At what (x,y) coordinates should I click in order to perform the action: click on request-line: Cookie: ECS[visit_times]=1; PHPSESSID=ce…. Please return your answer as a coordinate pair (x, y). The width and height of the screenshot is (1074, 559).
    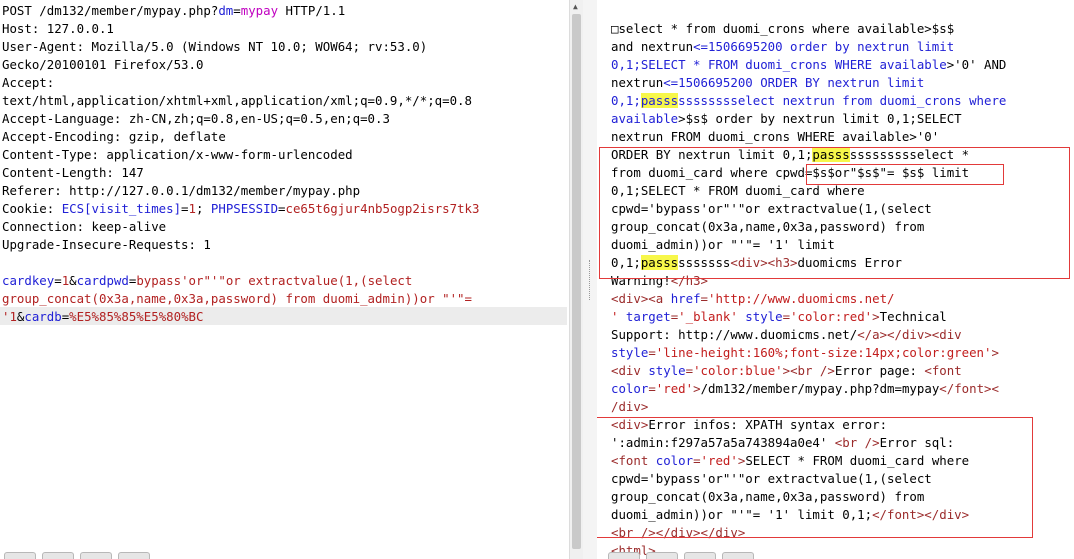
    Looking at the image, I should click on (240, 209).